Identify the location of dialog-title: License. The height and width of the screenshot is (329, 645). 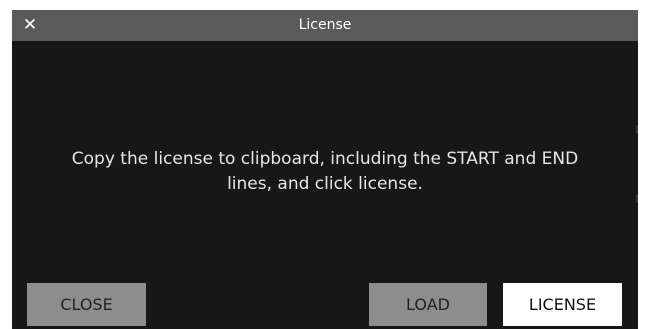
(325, 25).